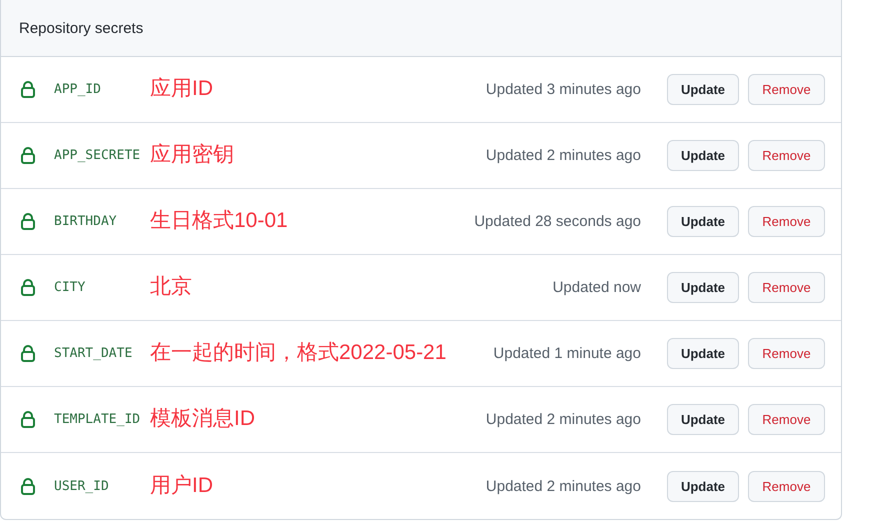 The width and height of the screenshot is (890, 527). What do you see at coordinates (202, 419) in the screenshot?
I see `annotation-text: 模板消息ID` at bounding box center [202, 419].